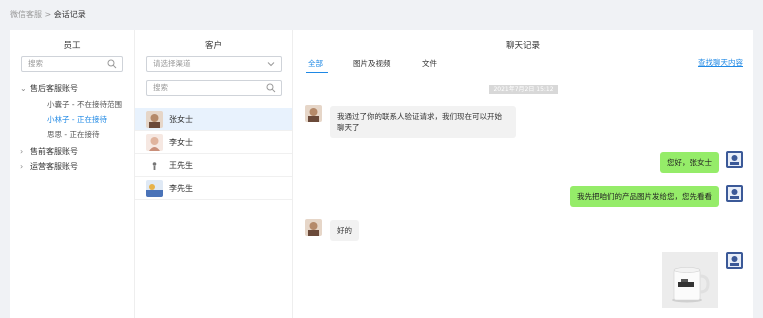 The height and width of the screenshot is (318, 763). I want to click on tree-group-label: 售后客服账号, so click(54, 88).